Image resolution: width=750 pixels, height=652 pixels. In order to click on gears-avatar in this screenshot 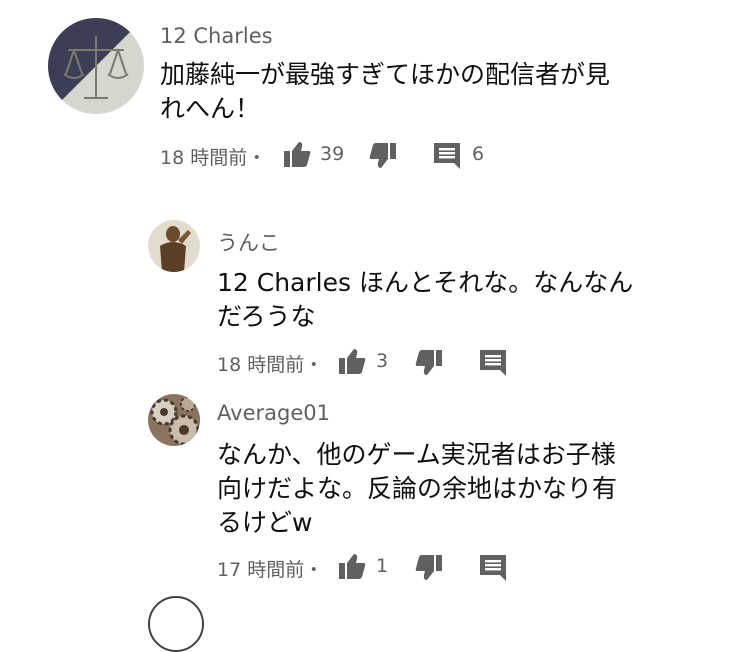, I will do `click(174, 420)`.